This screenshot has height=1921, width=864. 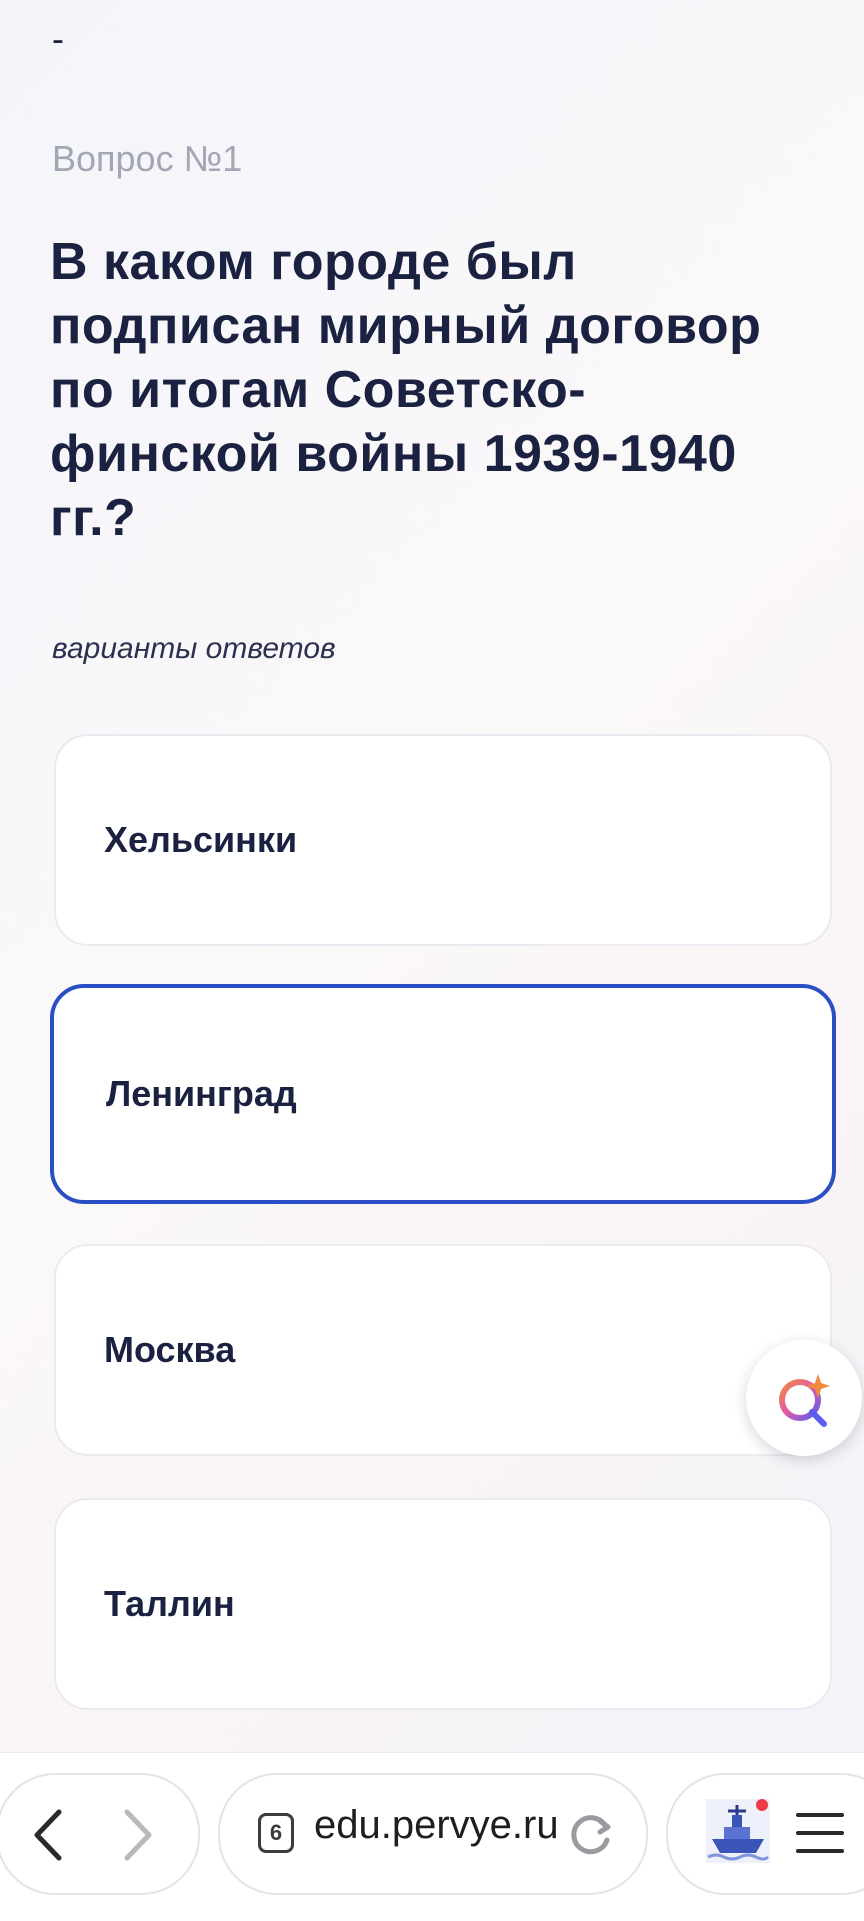 I want to click on question-number: Вопрос №1, so click(x=147, y=158).